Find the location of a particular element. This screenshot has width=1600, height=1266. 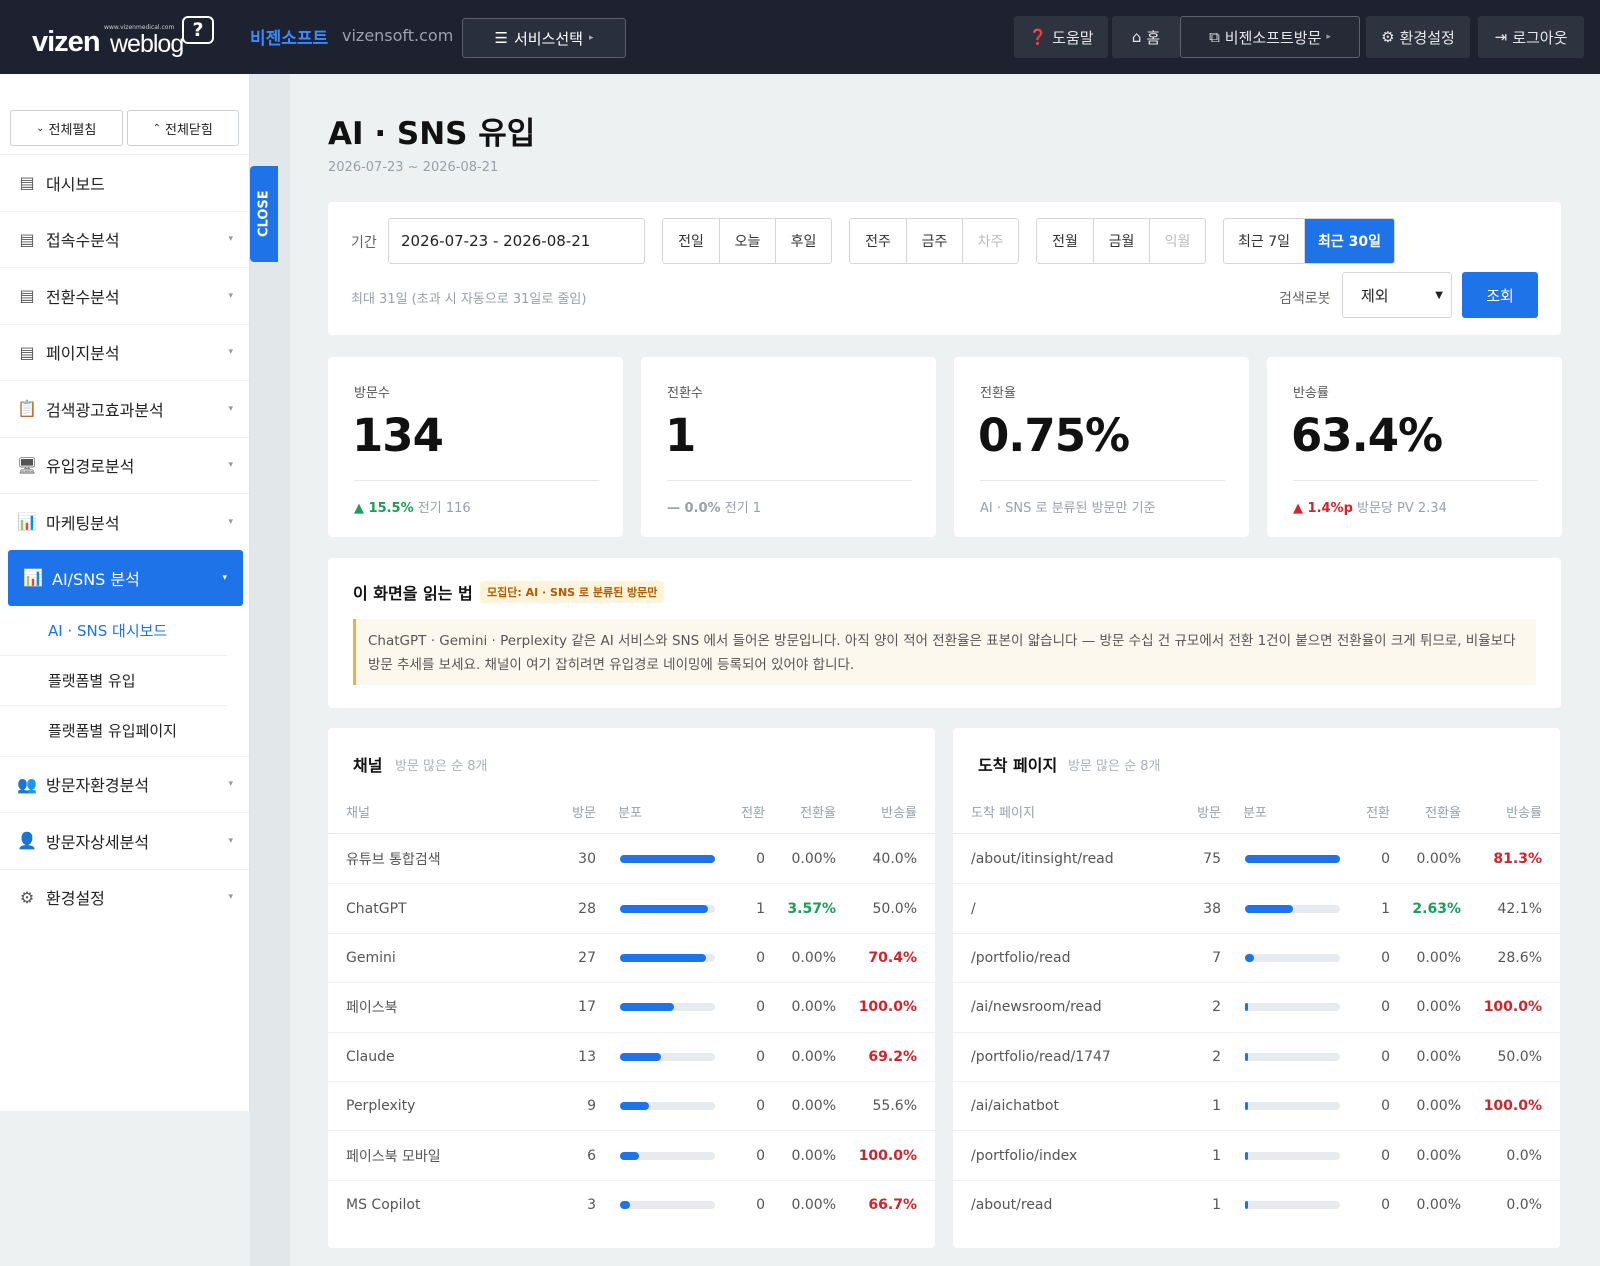

sidebar-item: 📋 검색광고효과분석 ▾ is located at coordinates (124, 408).